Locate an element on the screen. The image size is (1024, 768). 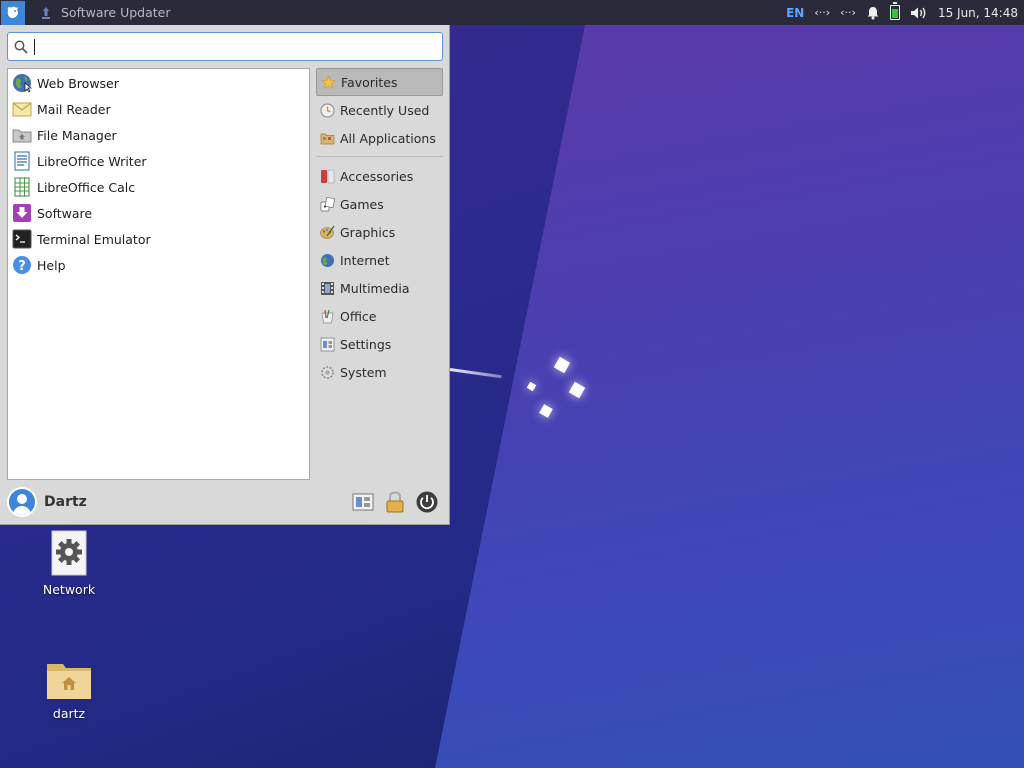
category-internet: Internet is located at coordinates (379, 260).